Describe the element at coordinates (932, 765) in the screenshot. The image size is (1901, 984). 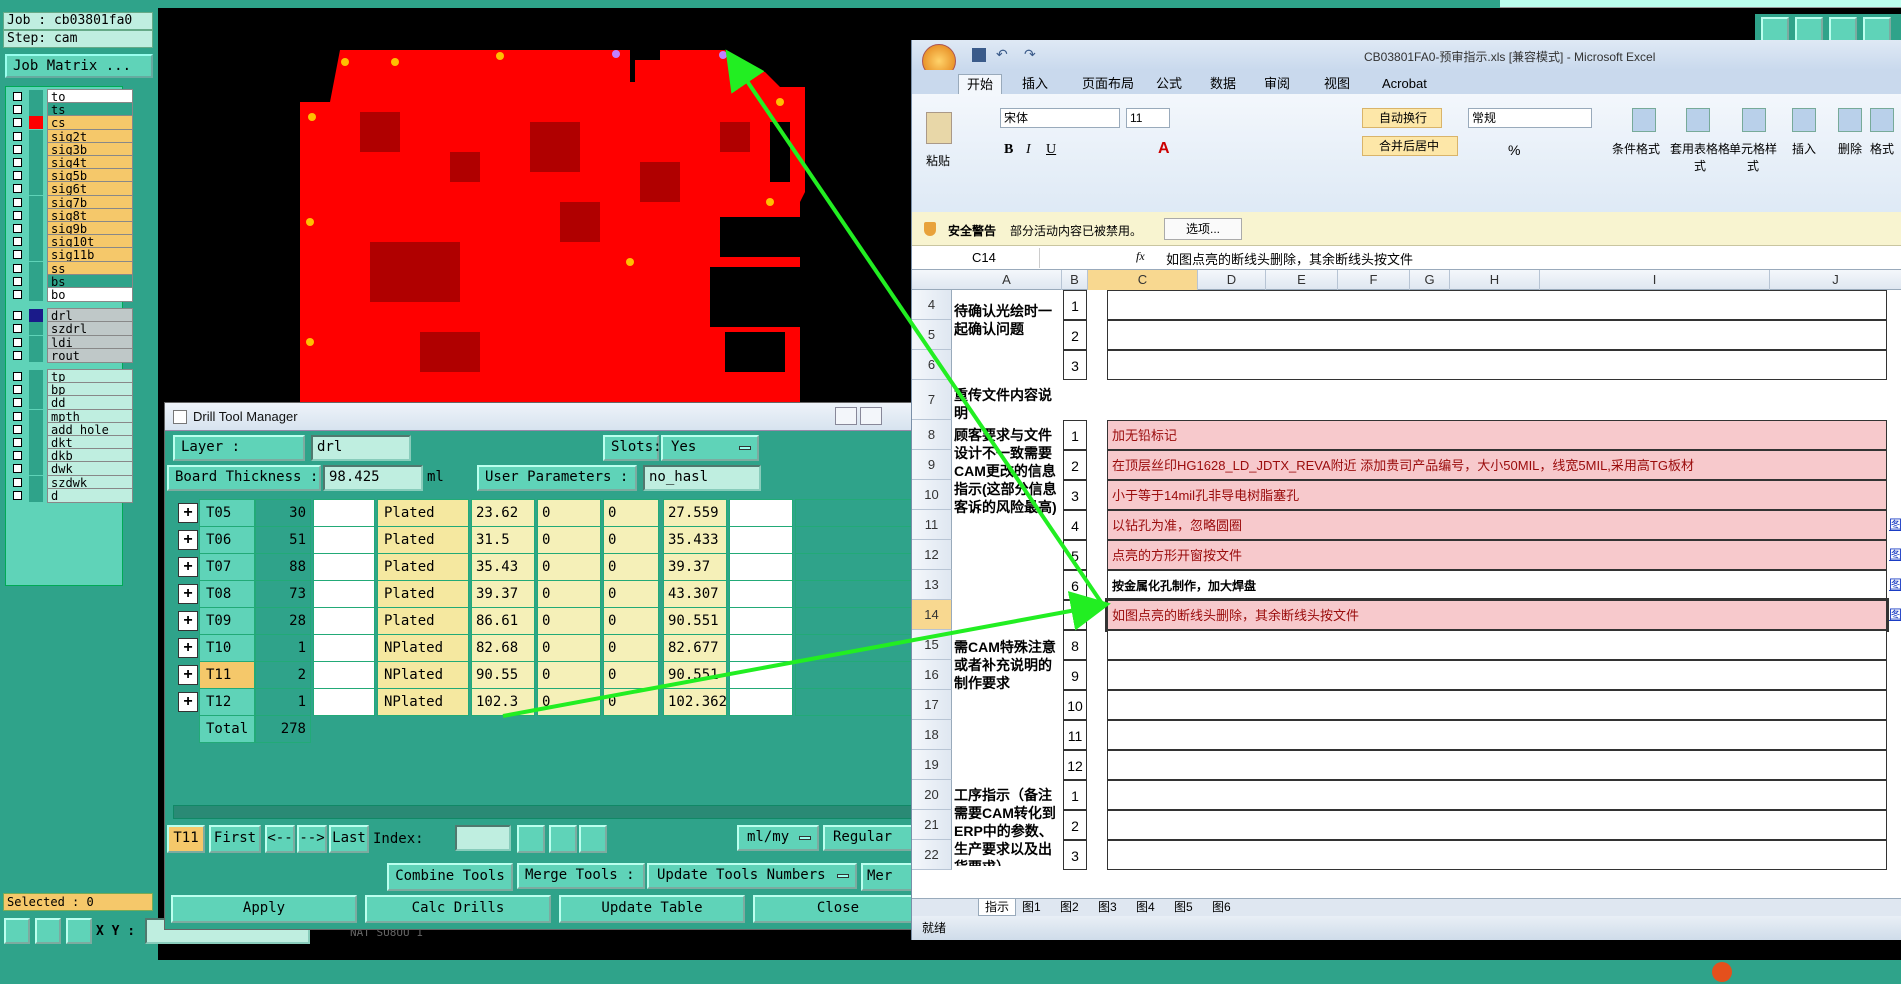
I see `row-header: 19` at that location.